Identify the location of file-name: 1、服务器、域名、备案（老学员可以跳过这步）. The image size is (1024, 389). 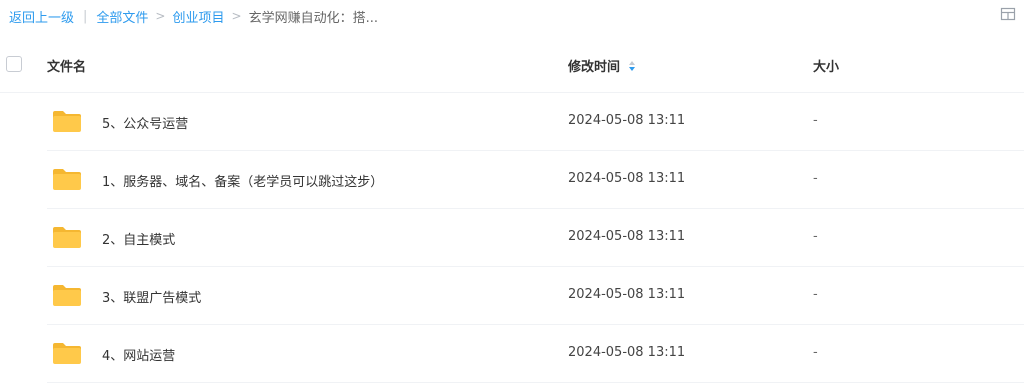
(242, 180).